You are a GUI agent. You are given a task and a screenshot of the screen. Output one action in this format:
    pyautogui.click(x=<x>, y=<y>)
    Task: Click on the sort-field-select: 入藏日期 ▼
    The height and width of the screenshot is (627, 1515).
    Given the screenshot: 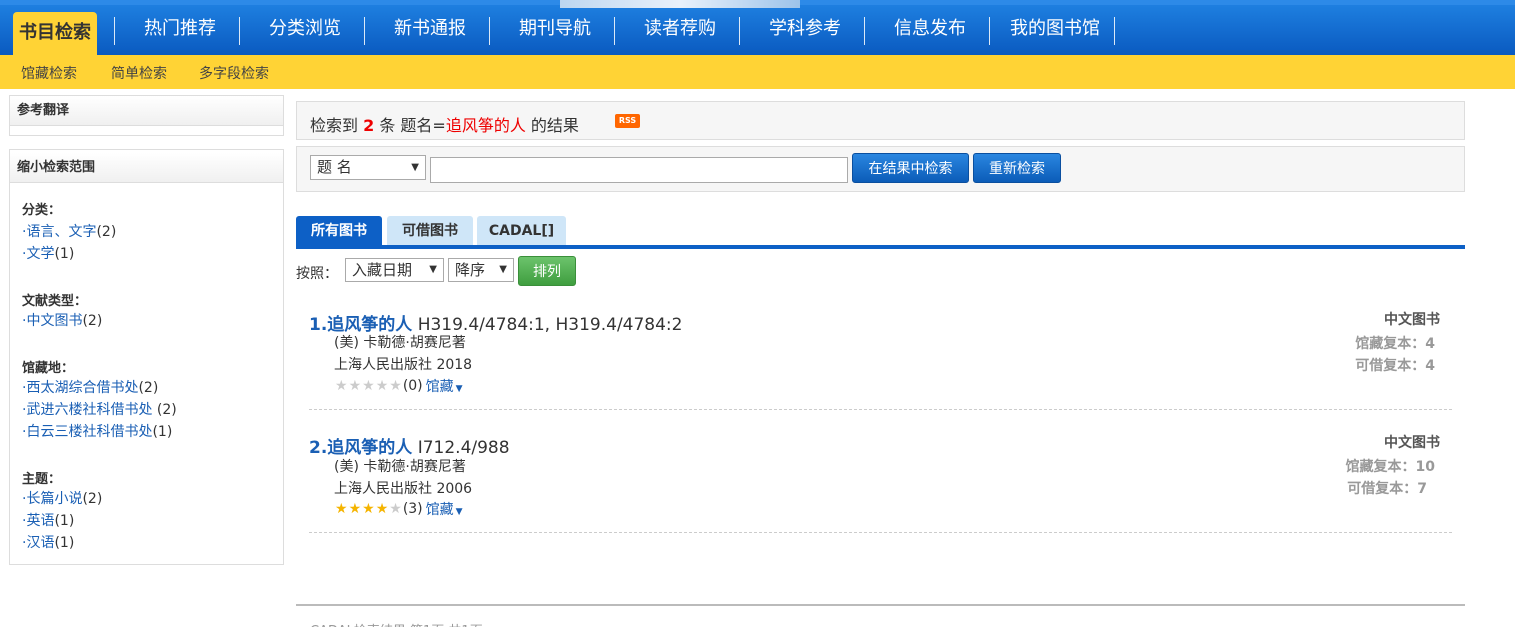 What is the action you would take?
    pyautogui.click(x=394, y=270)
    